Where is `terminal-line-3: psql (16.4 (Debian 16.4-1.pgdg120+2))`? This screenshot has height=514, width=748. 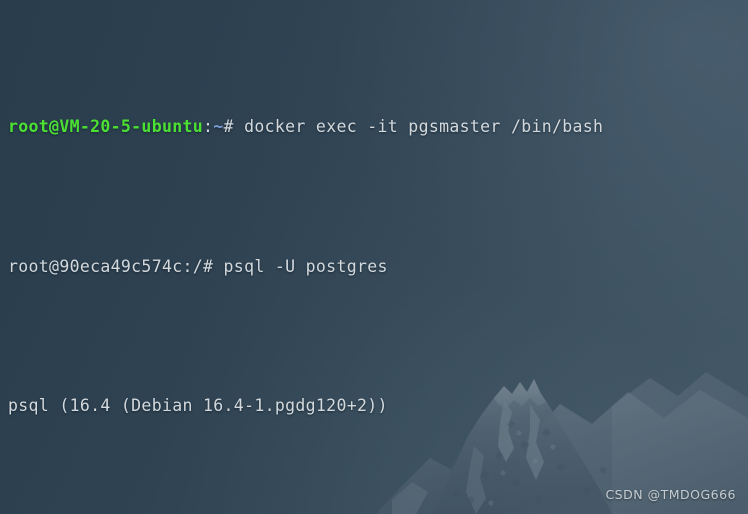 terminal-line-3: psql (16.4 (Debian 16.4-1.pgdg120+2)) is located at coordinates (198, 405).